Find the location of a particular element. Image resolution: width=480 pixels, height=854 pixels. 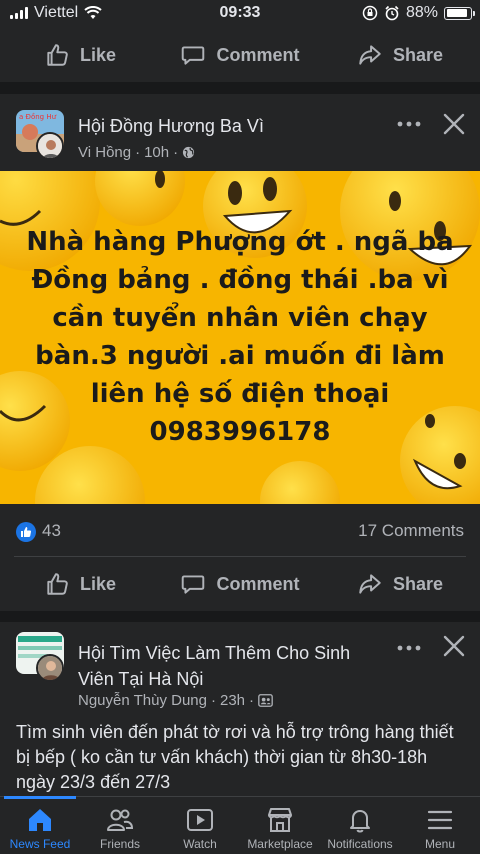

post-time: 10h is located at coordinates (156, 152).